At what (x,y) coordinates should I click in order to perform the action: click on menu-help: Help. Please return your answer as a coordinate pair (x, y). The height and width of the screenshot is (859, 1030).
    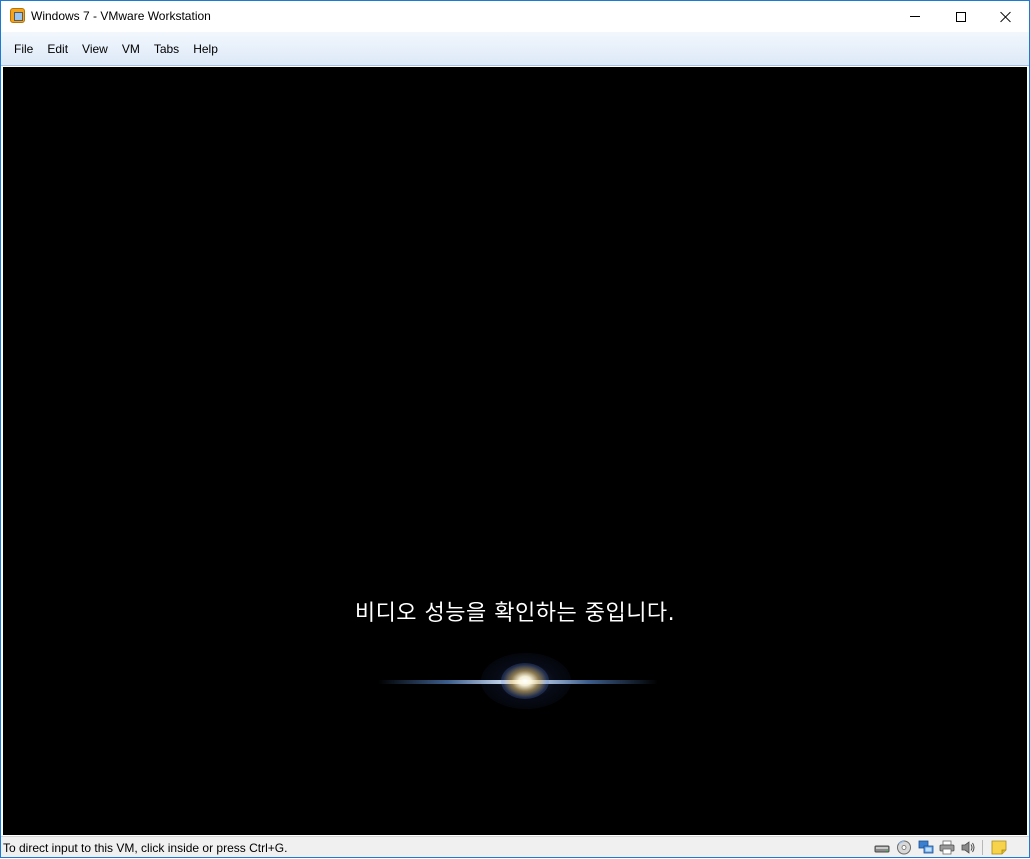
    Looking at the image, I should click on (205, 49).